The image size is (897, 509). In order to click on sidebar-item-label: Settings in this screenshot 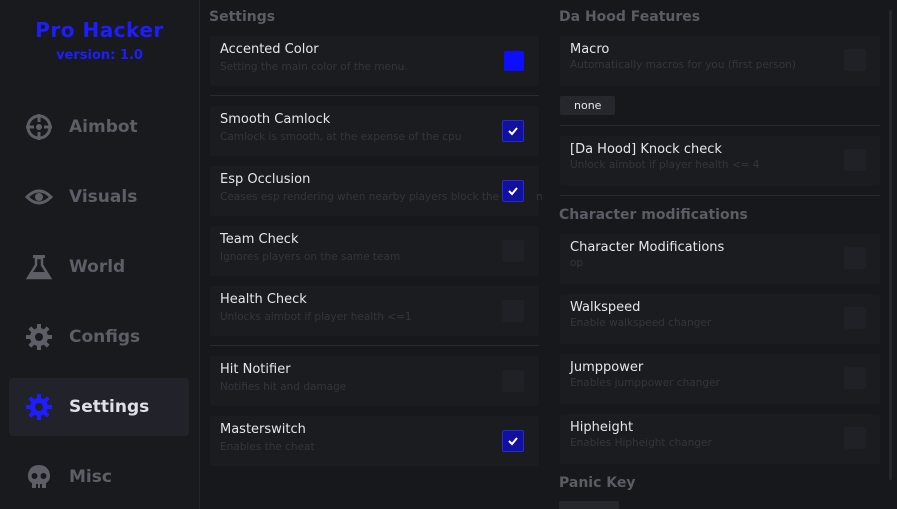, I will do `click(109, 407)`.